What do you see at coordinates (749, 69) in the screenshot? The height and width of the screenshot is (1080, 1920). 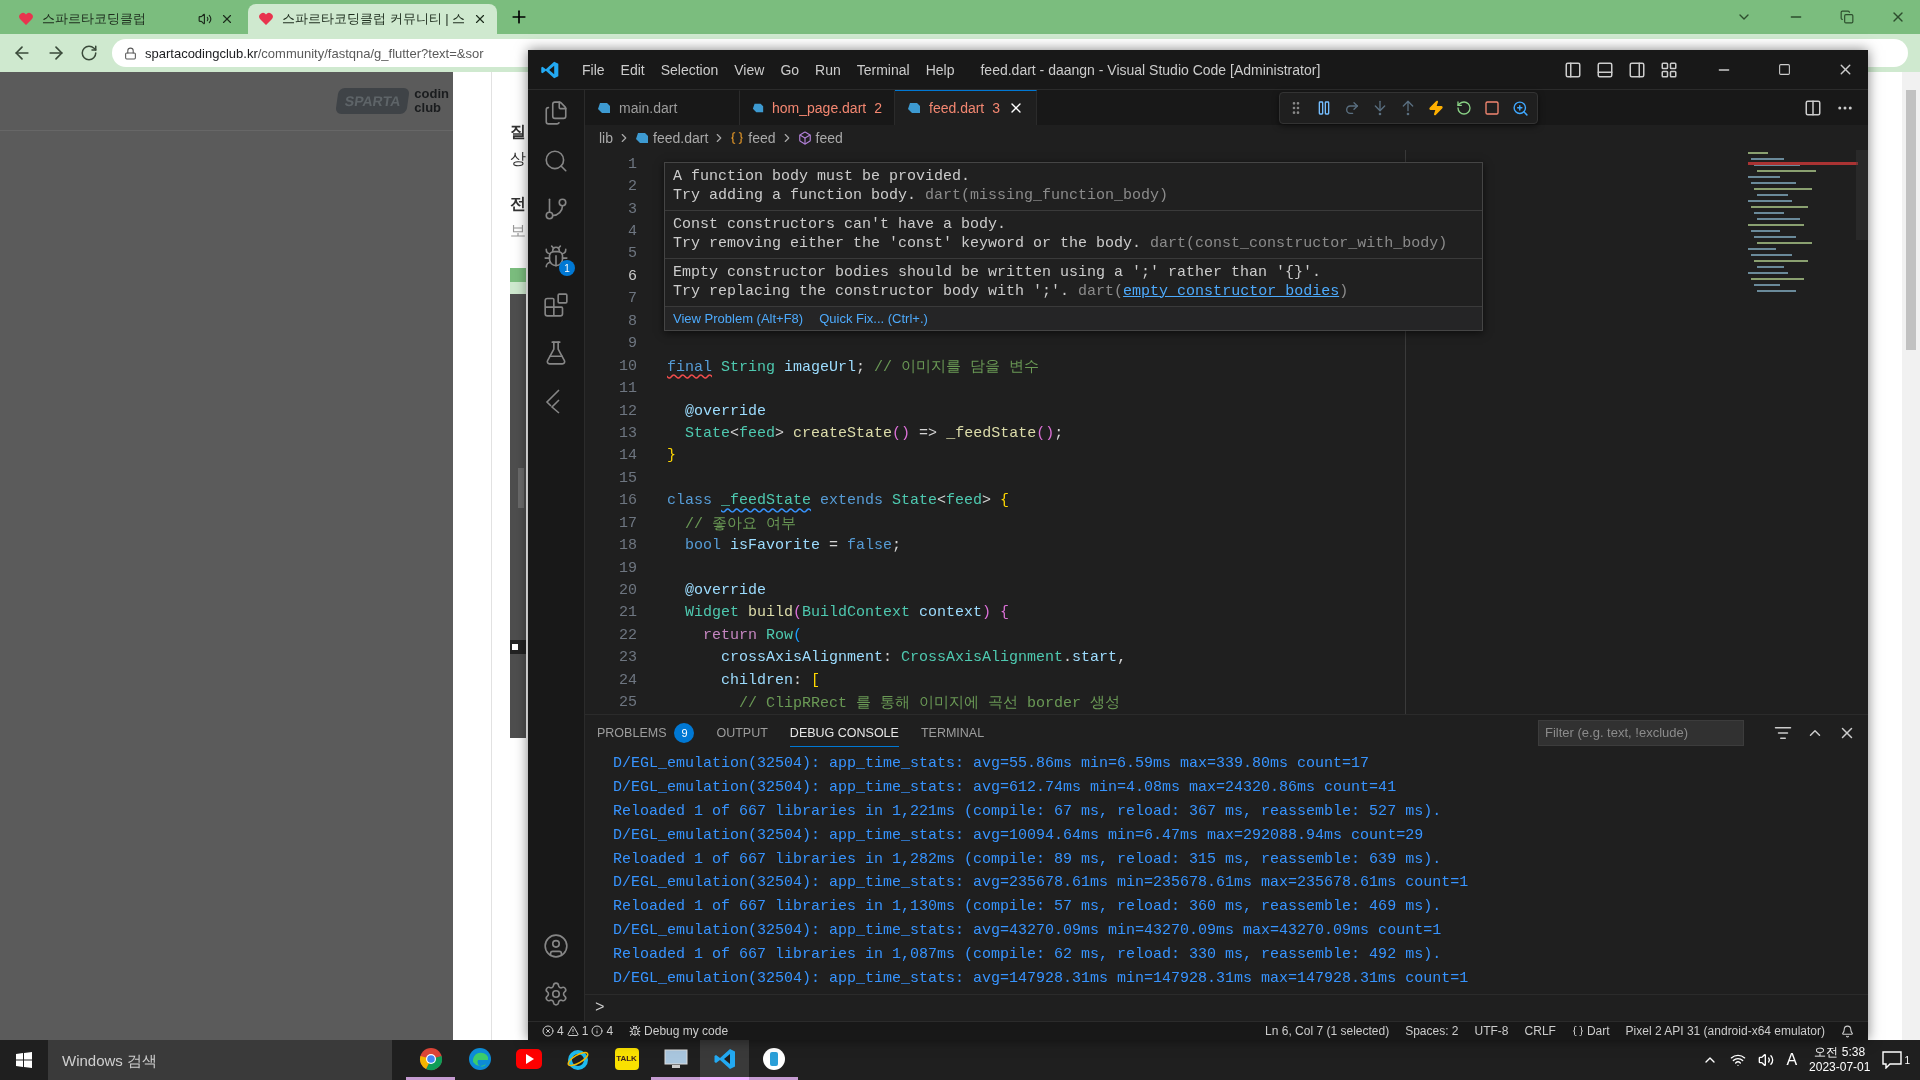 I see `menu-item: View` at bounding box center [749, 69].